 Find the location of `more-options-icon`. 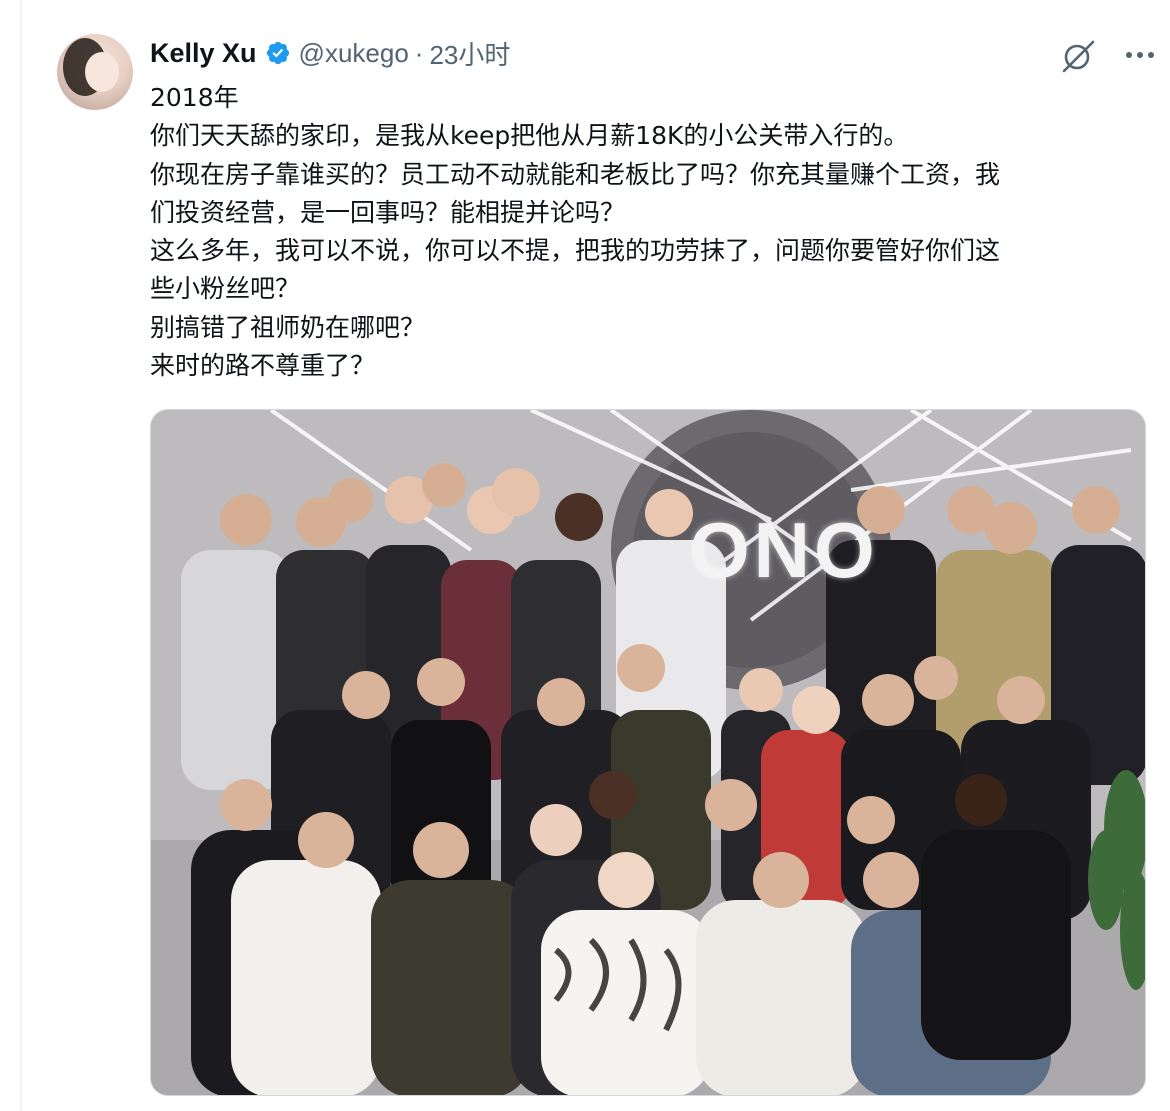

more-options-icon is located at coordinates (1140, 55).